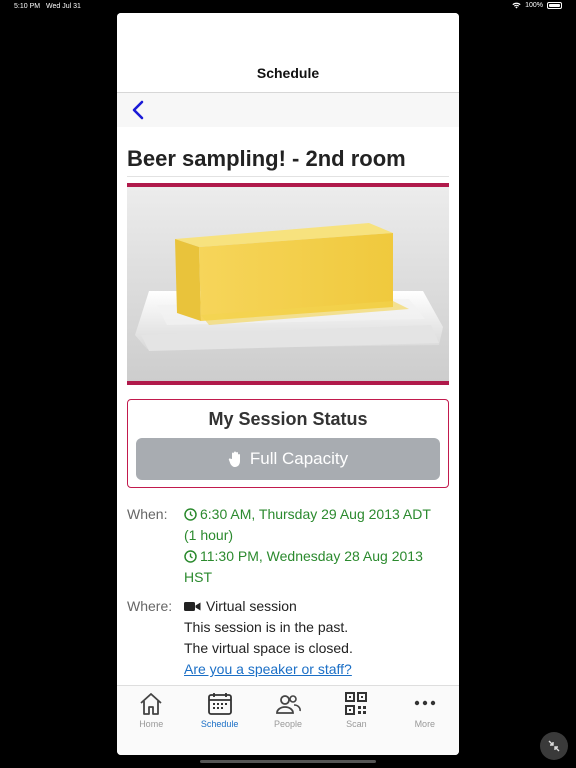 Image resolution: width=576 pixels, height=768 pixels. What do you see at coordinates (299, 459) in the screenshot?
I see `full-capacity-label: Full Capacity` at bounding box center [299, 459].